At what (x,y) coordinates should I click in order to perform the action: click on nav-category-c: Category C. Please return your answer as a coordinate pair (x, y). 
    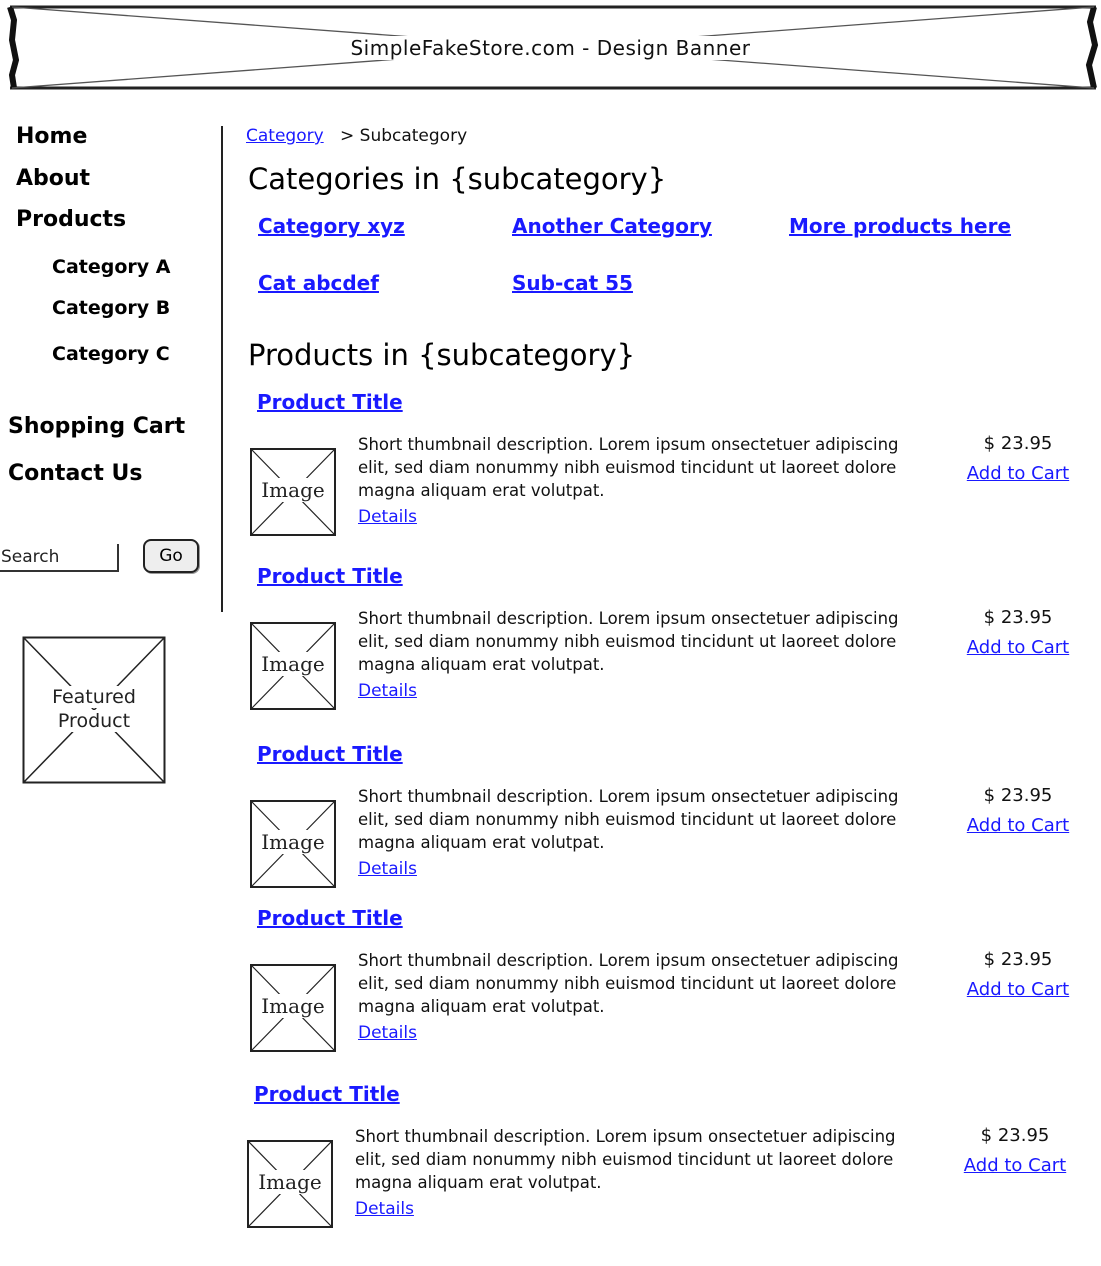
    Looking at the image, I should click on (111, 354).